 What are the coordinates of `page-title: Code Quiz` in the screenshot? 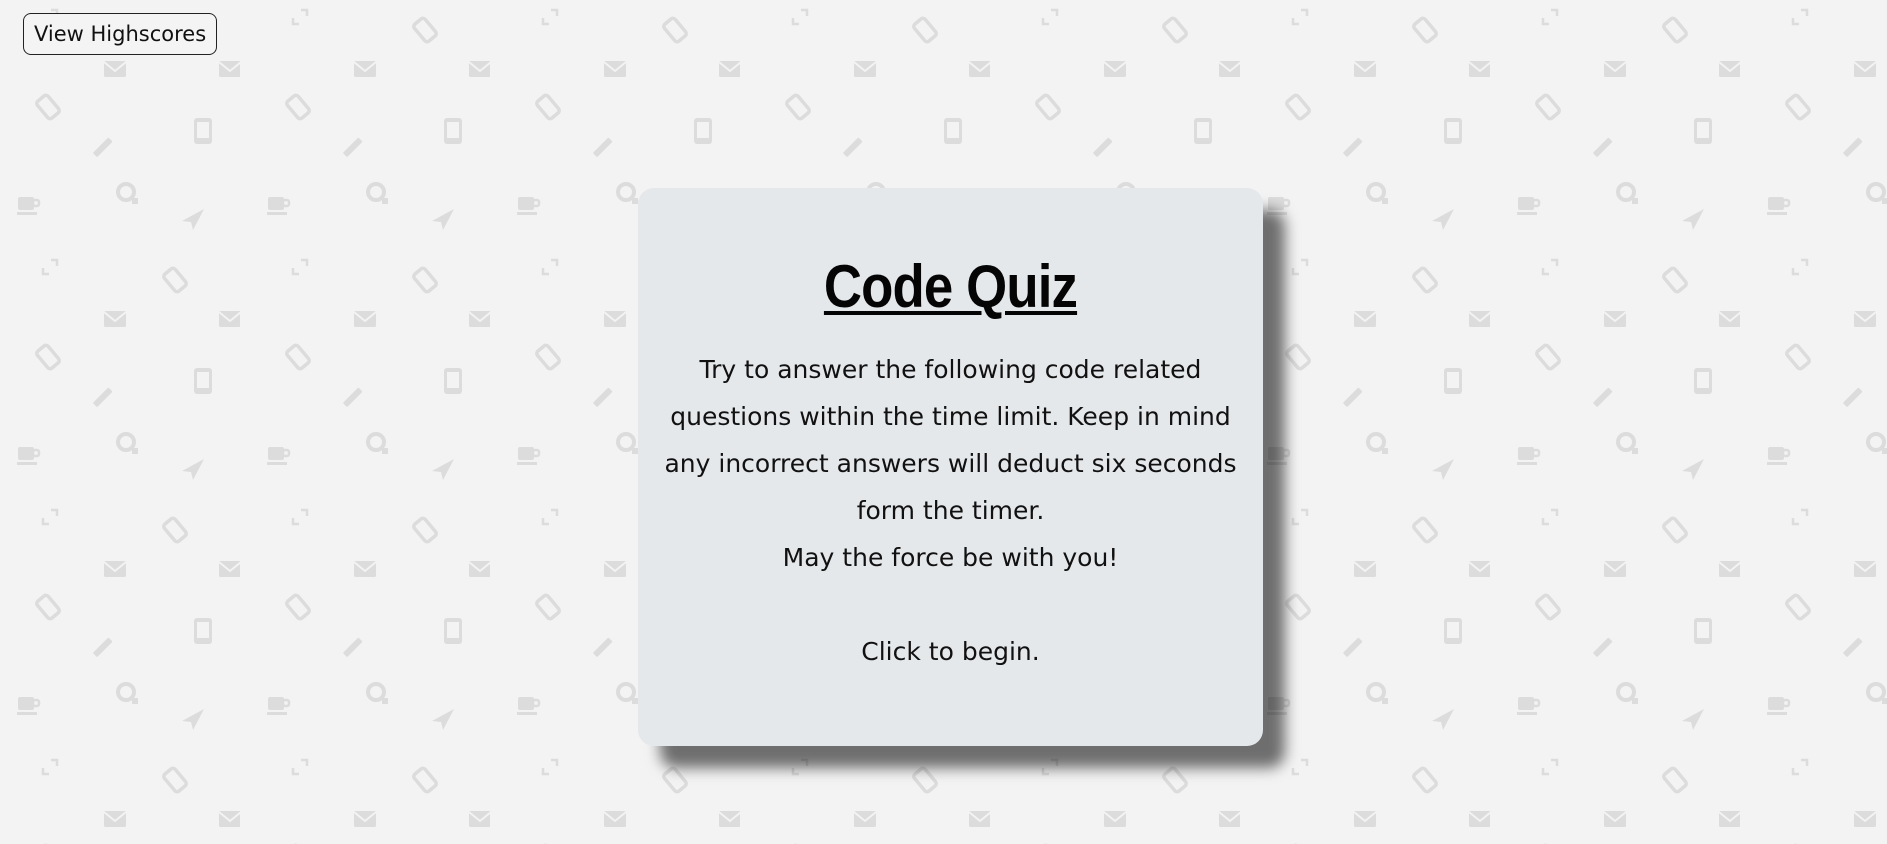 It's located at (950, 286).